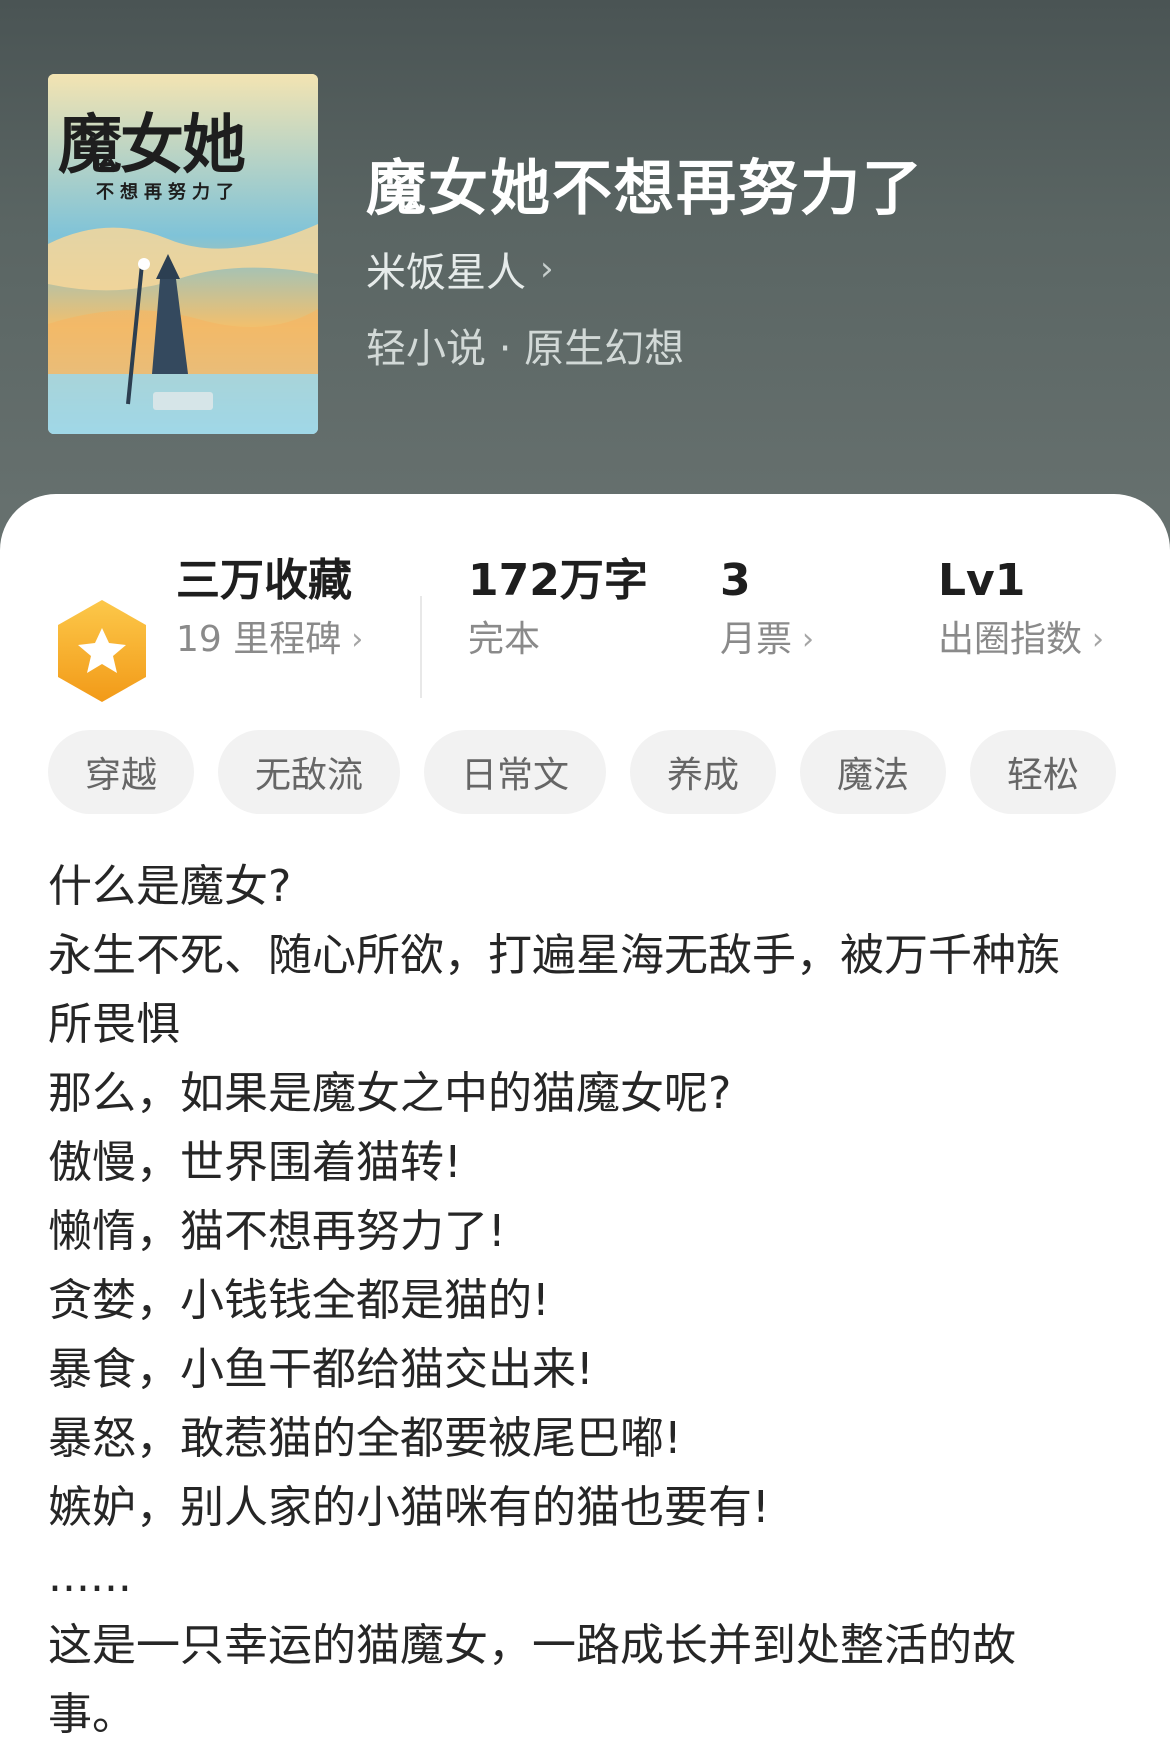 The height and width of the screenshot is (1749, 1170). I want to click on tickets-label: 月票, so click(756, 639).